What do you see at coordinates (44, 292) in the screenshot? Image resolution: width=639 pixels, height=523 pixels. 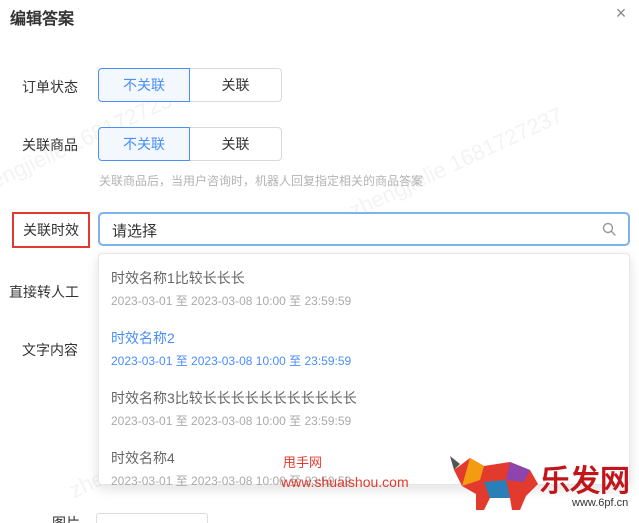 I see `transfer-to-human-label: 直接转人工` at bounding box center [44, 292].